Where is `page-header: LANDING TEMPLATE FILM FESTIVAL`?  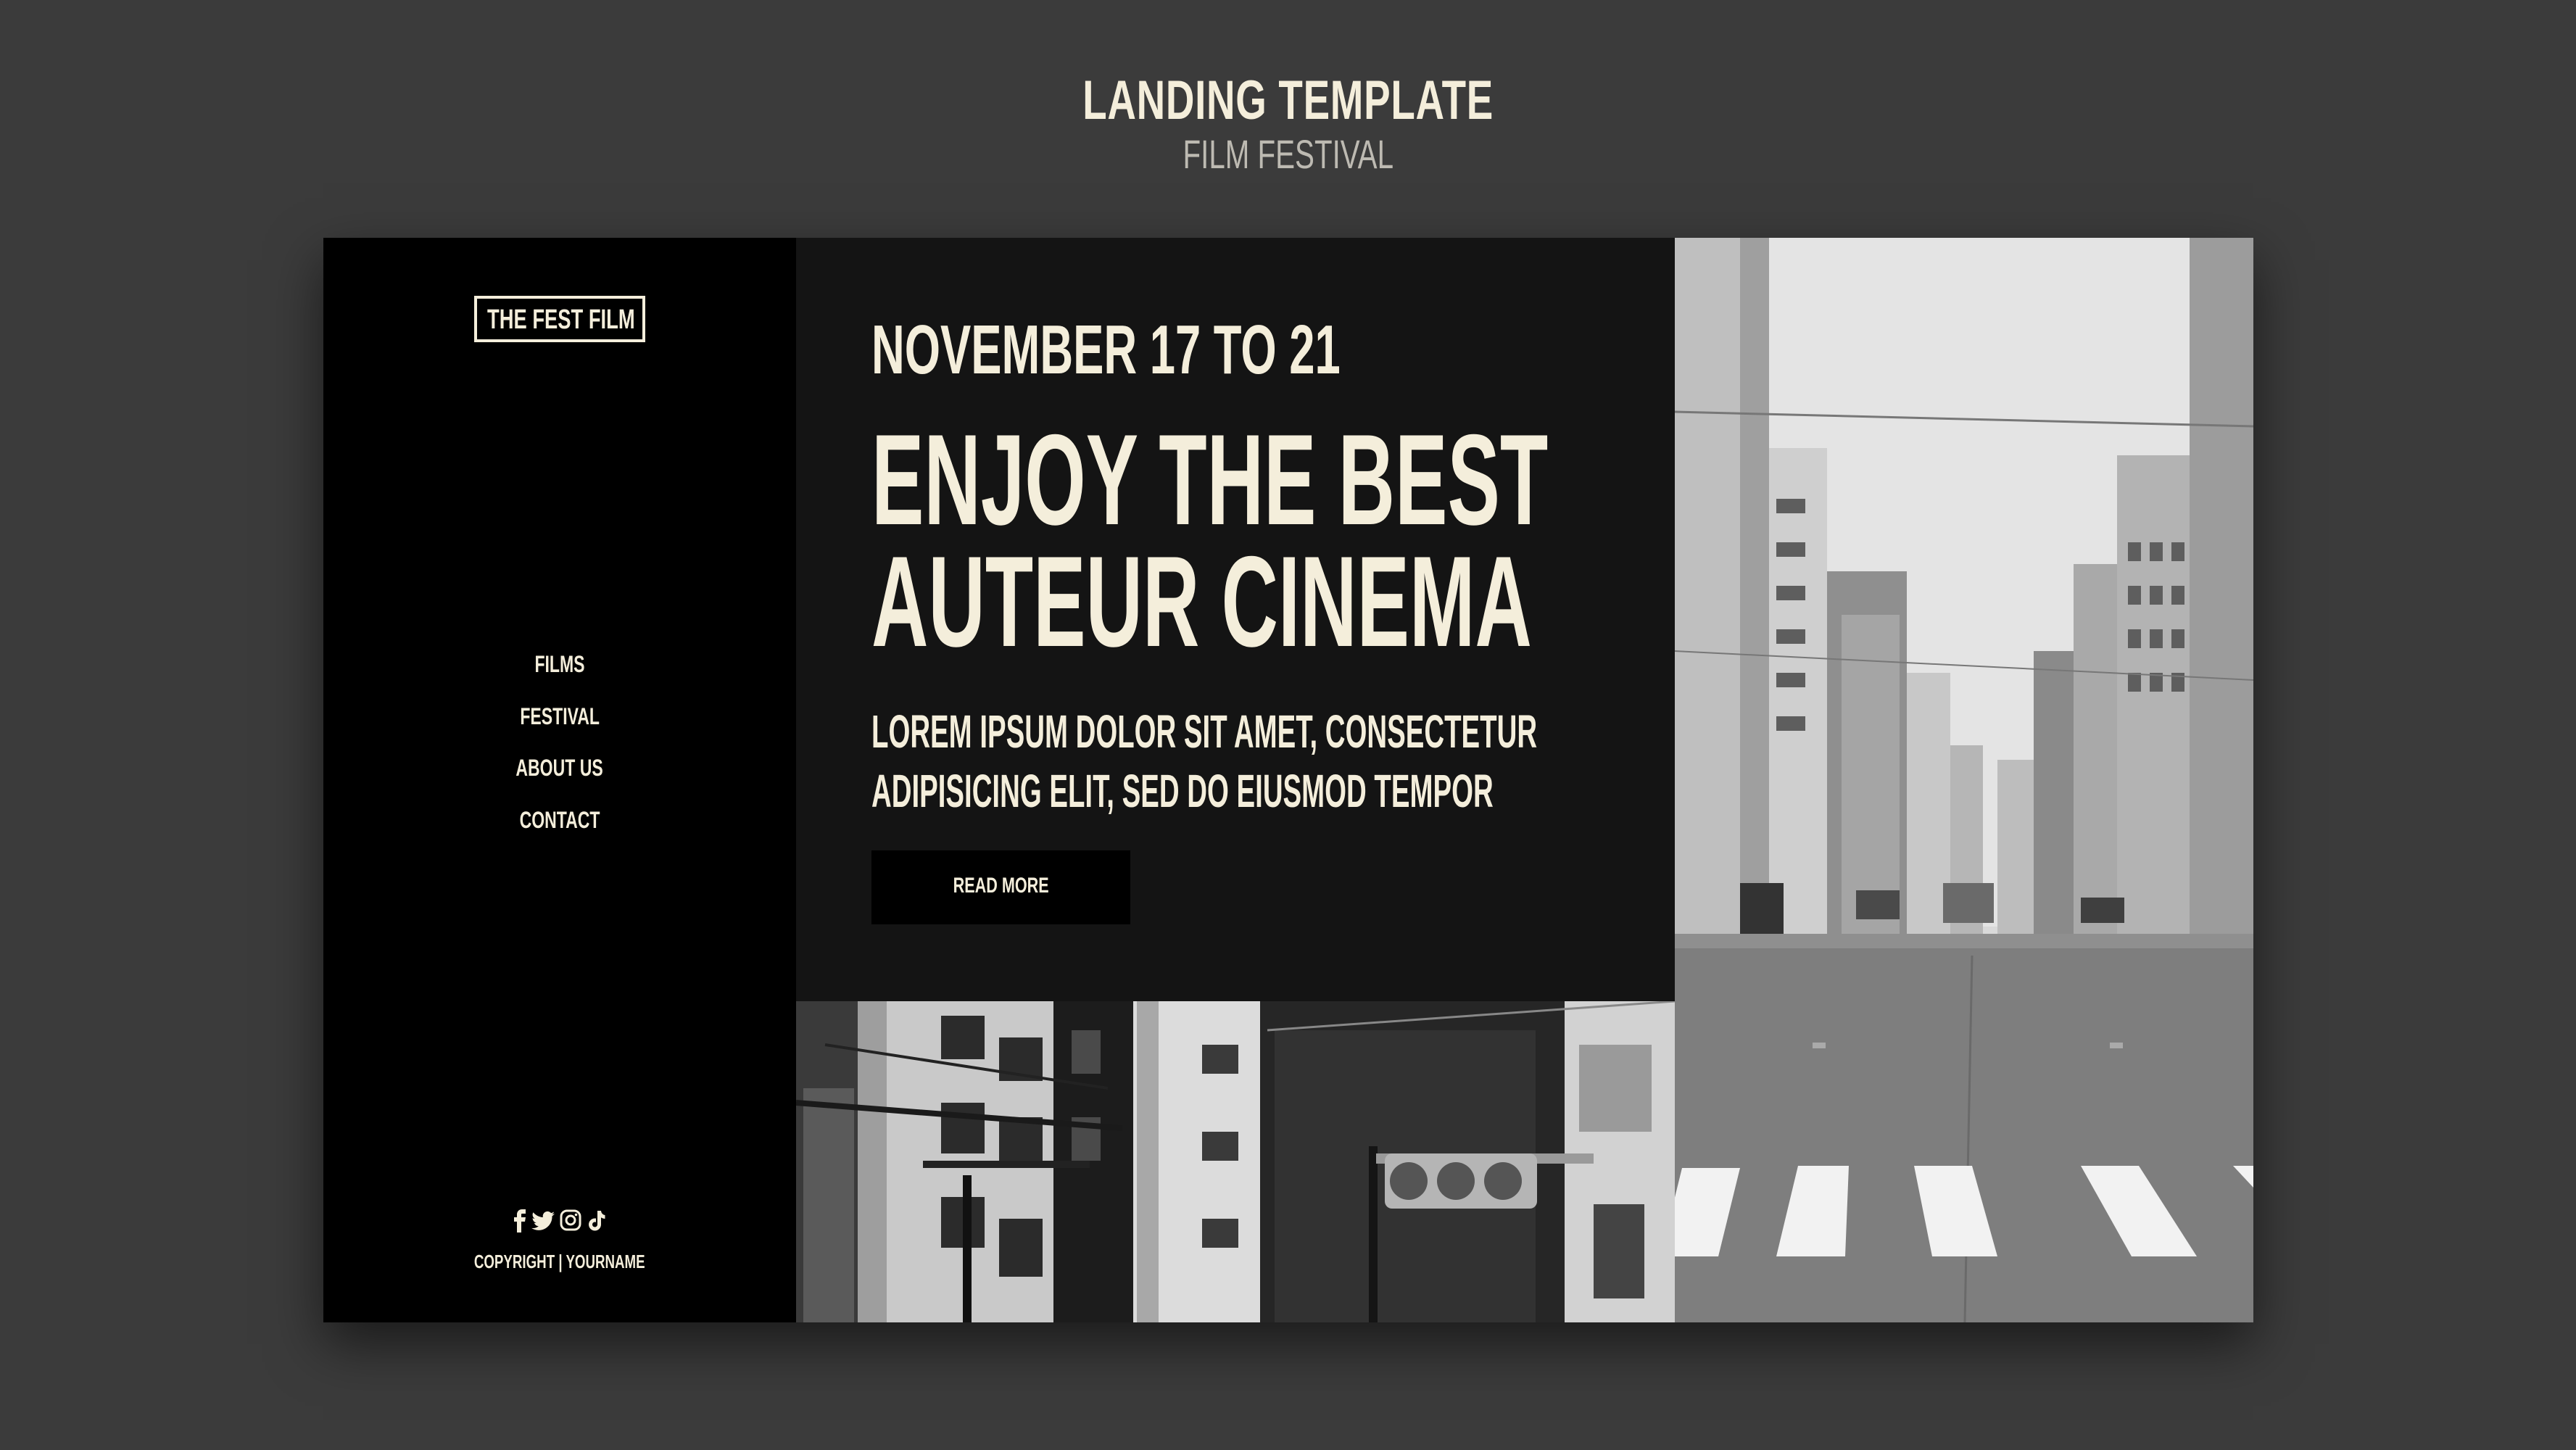
page-header: LANDING TEMPLATE FILM FESTIVAL is located at coordinates (1288, 123).